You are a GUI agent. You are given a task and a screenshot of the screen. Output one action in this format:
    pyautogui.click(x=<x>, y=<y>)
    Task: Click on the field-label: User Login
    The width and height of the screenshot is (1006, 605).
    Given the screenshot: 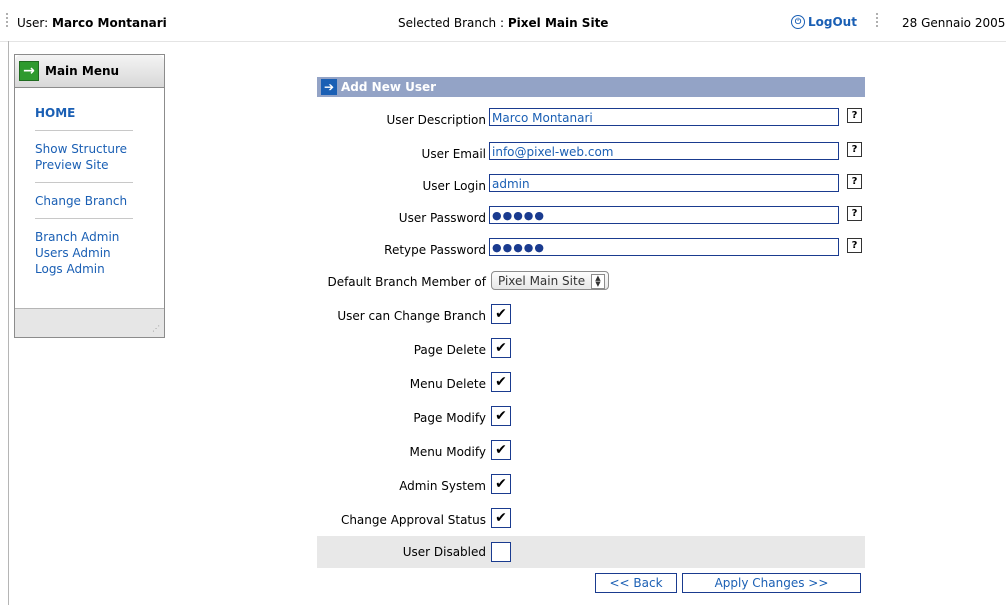 What is the action you would take?
    pyautogui.click(x=454, y=186)
    